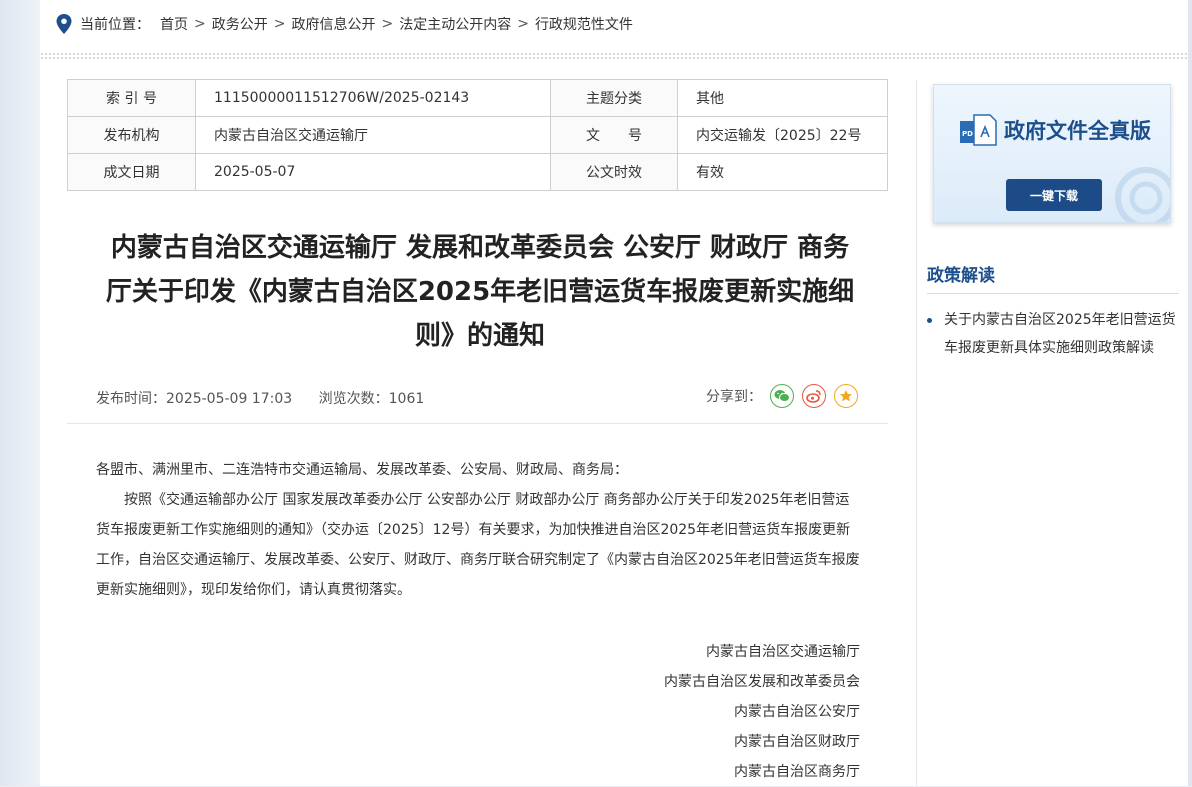 The image size is (1192, 787). I want to click on issuing-org-value: 内蒙古自治区交通运输厅, so click(373, 135).